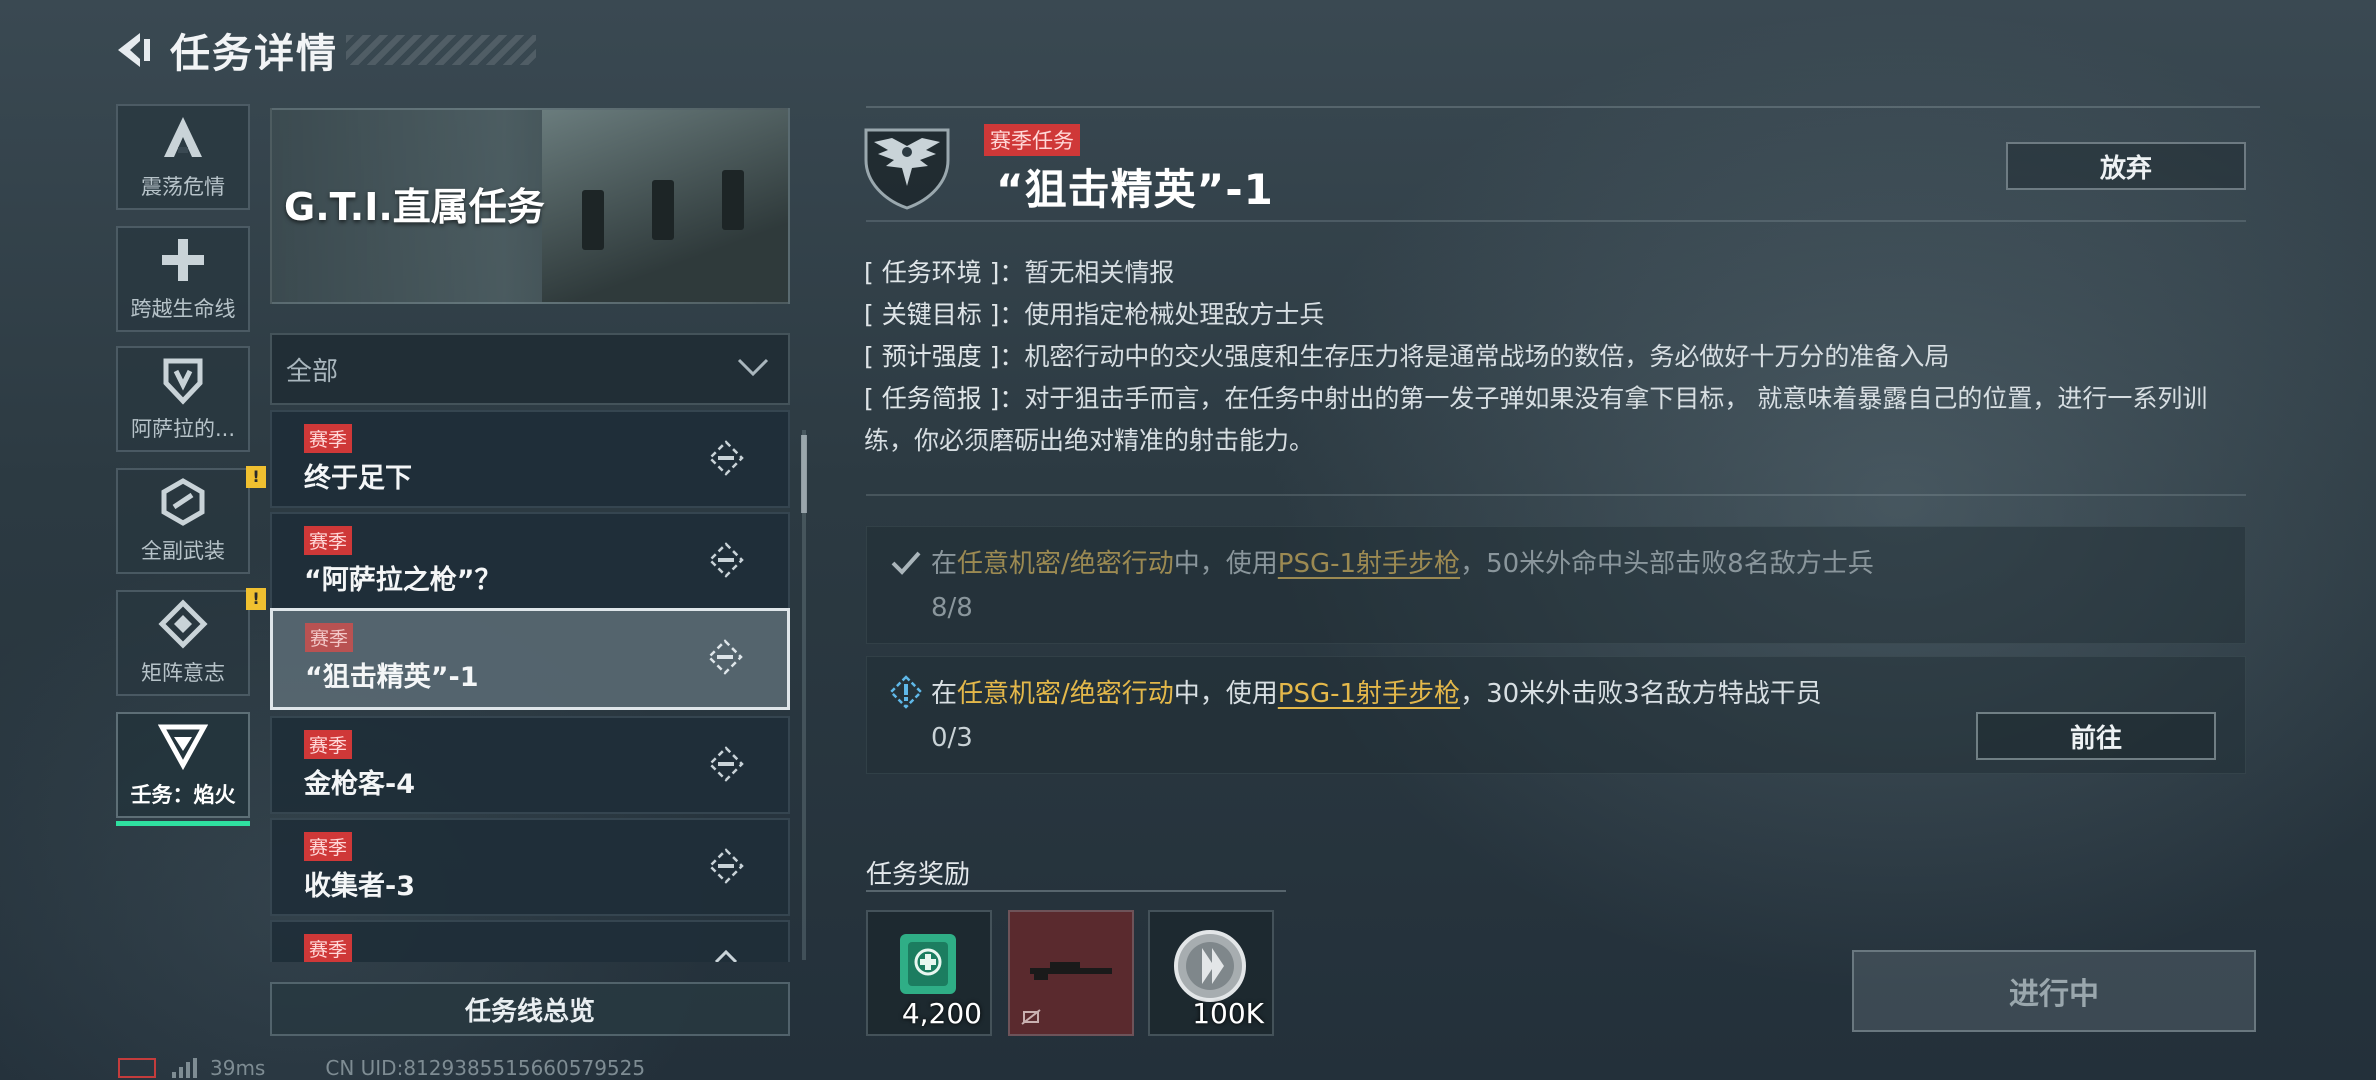  What do you see at coordinates (918, 875) in the screenshot?
I see `reward-title: 任务奖励` at bounding box center [918, 875].